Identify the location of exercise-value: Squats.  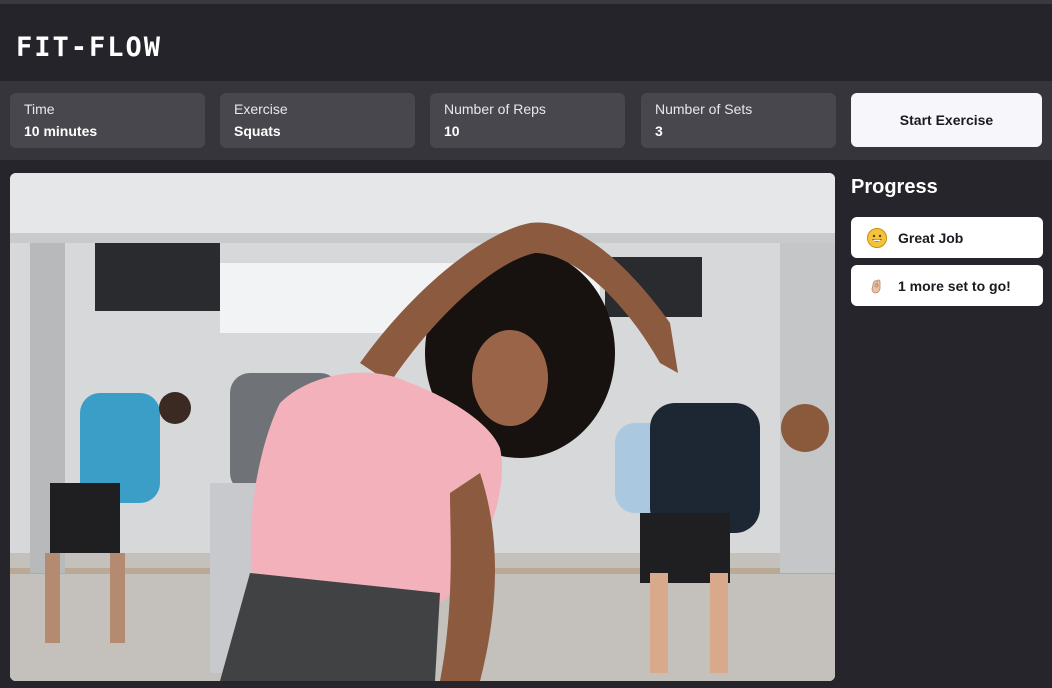
(257, 131).